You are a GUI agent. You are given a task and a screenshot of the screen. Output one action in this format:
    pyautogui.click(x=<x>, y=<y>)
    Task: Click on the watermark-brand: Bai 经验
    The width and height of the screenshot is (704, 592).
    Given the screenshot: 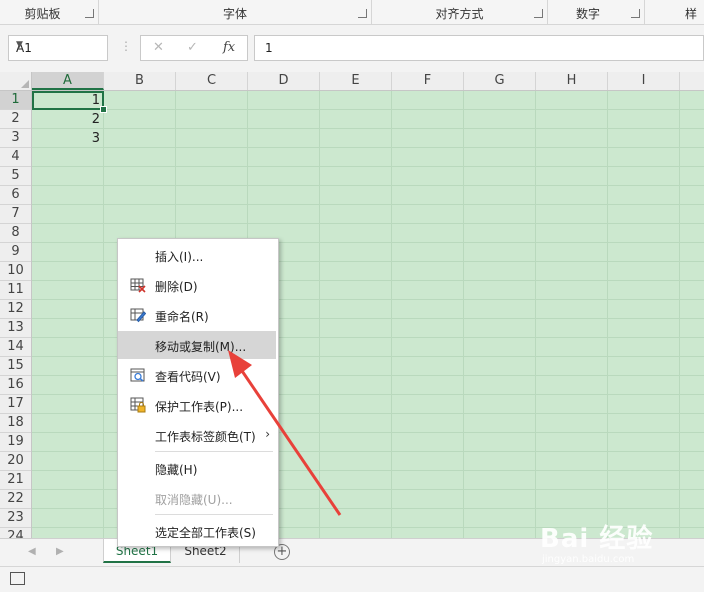 What is the action you would take?
    pyautogui.click(x=597, y=539)
    